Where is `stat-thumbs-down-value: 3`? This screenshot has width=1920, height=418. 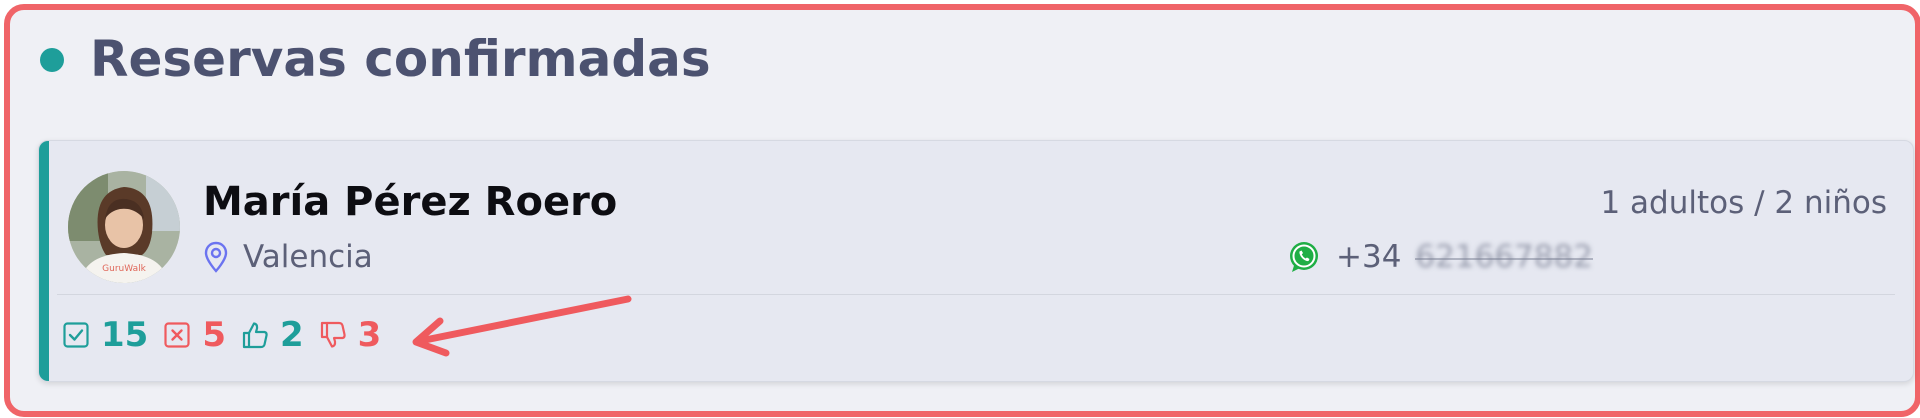
stat-thumbs-down-value: 3 is located at coordinates (369, 335).